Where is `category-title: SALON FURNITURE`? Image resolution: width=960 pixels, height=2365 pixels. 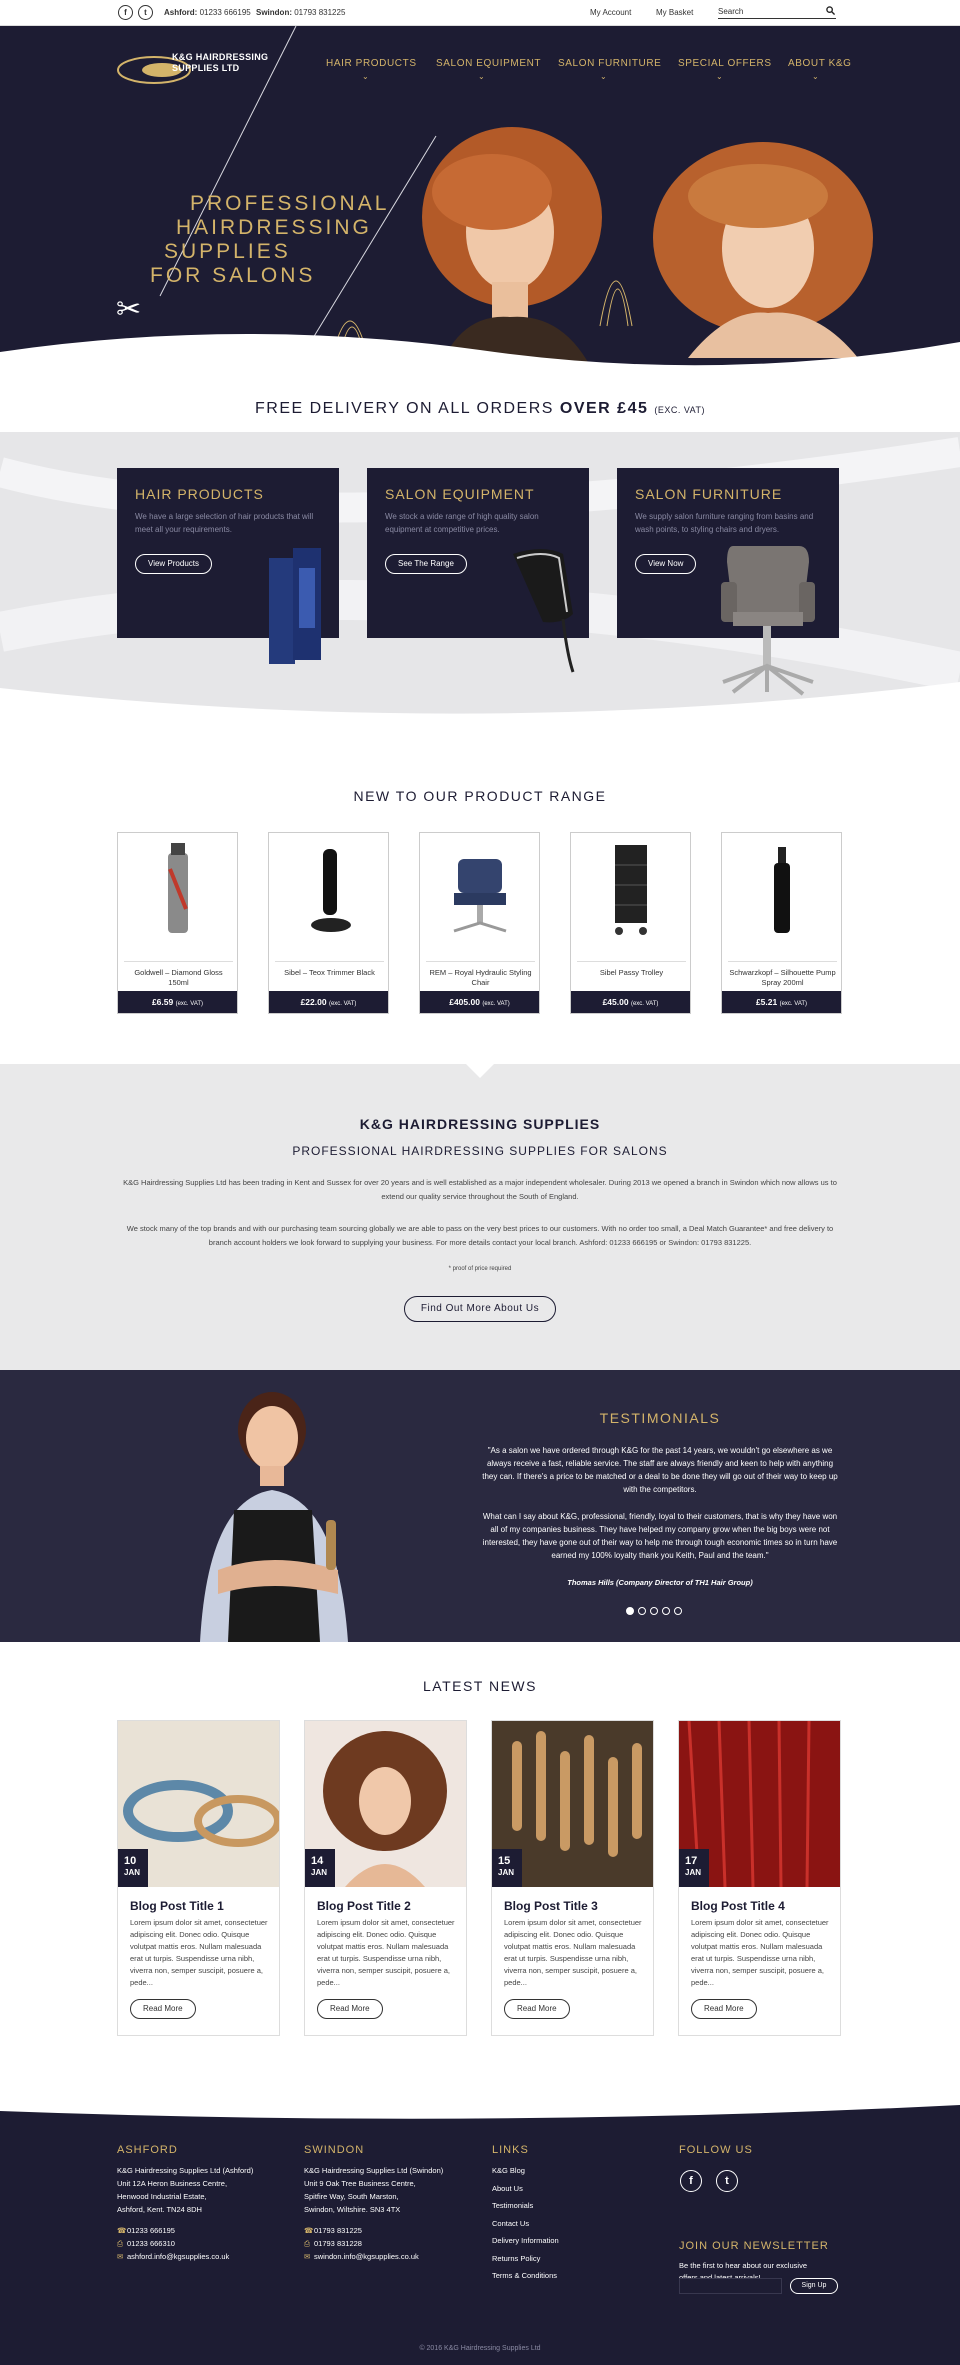 category-title: SALON FURNITURE is located at coordinates (709, 494).